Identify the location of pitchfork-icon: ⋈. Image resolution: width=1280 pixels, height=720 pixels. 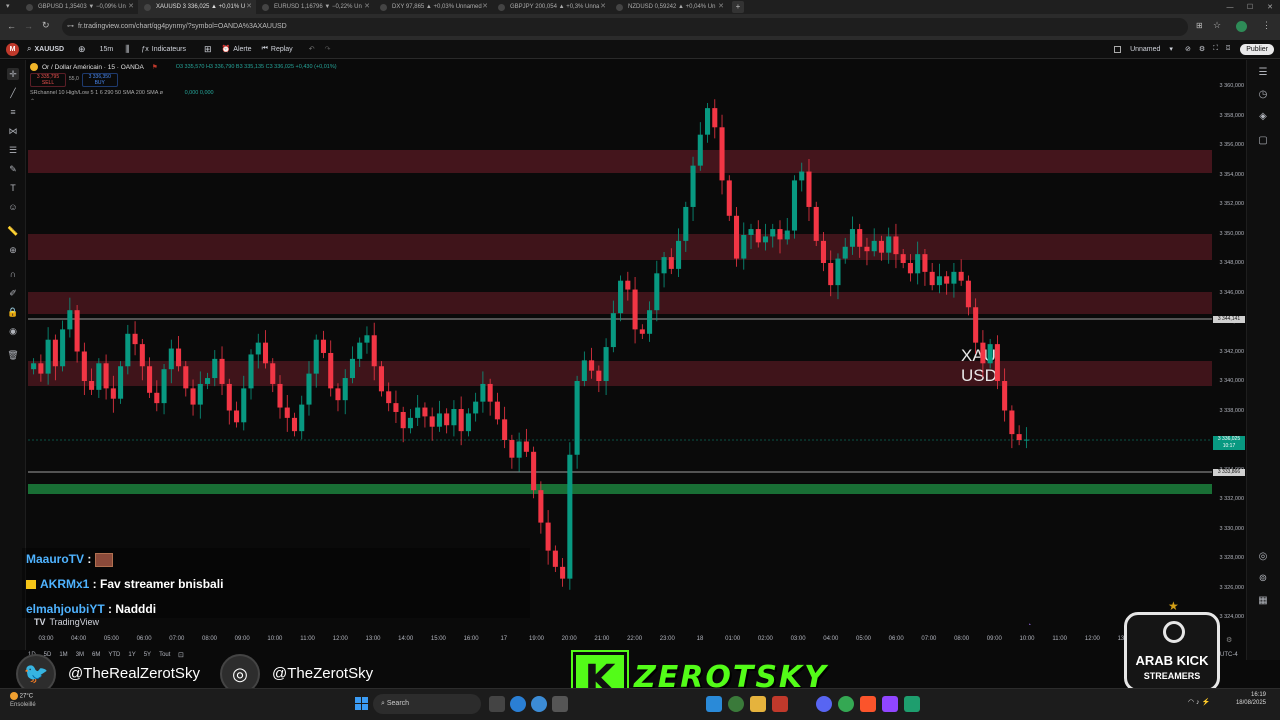
(13, 131).